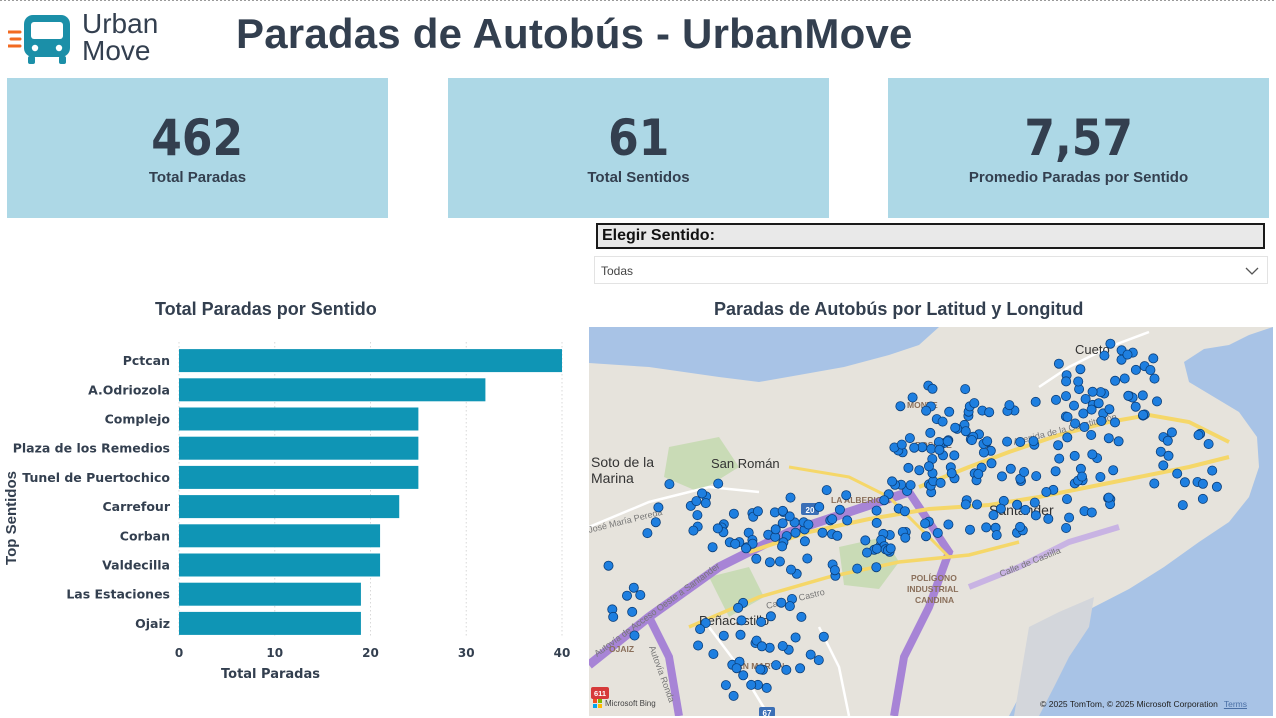  I want to click on sentido-dropdown: Todas, so click(931, 270).